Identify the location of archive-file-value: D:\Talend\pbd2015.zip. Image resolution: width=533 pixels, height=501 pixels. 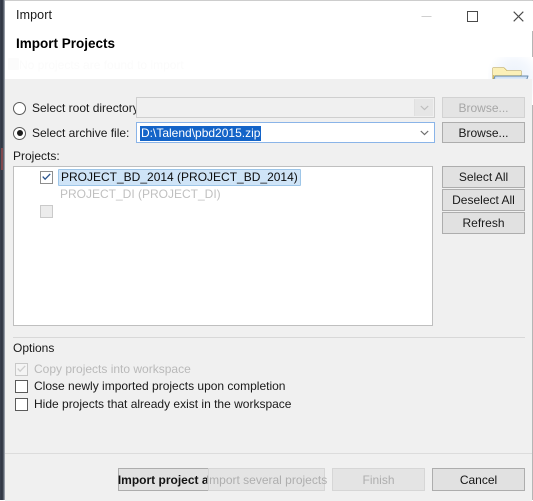
(201, 133).